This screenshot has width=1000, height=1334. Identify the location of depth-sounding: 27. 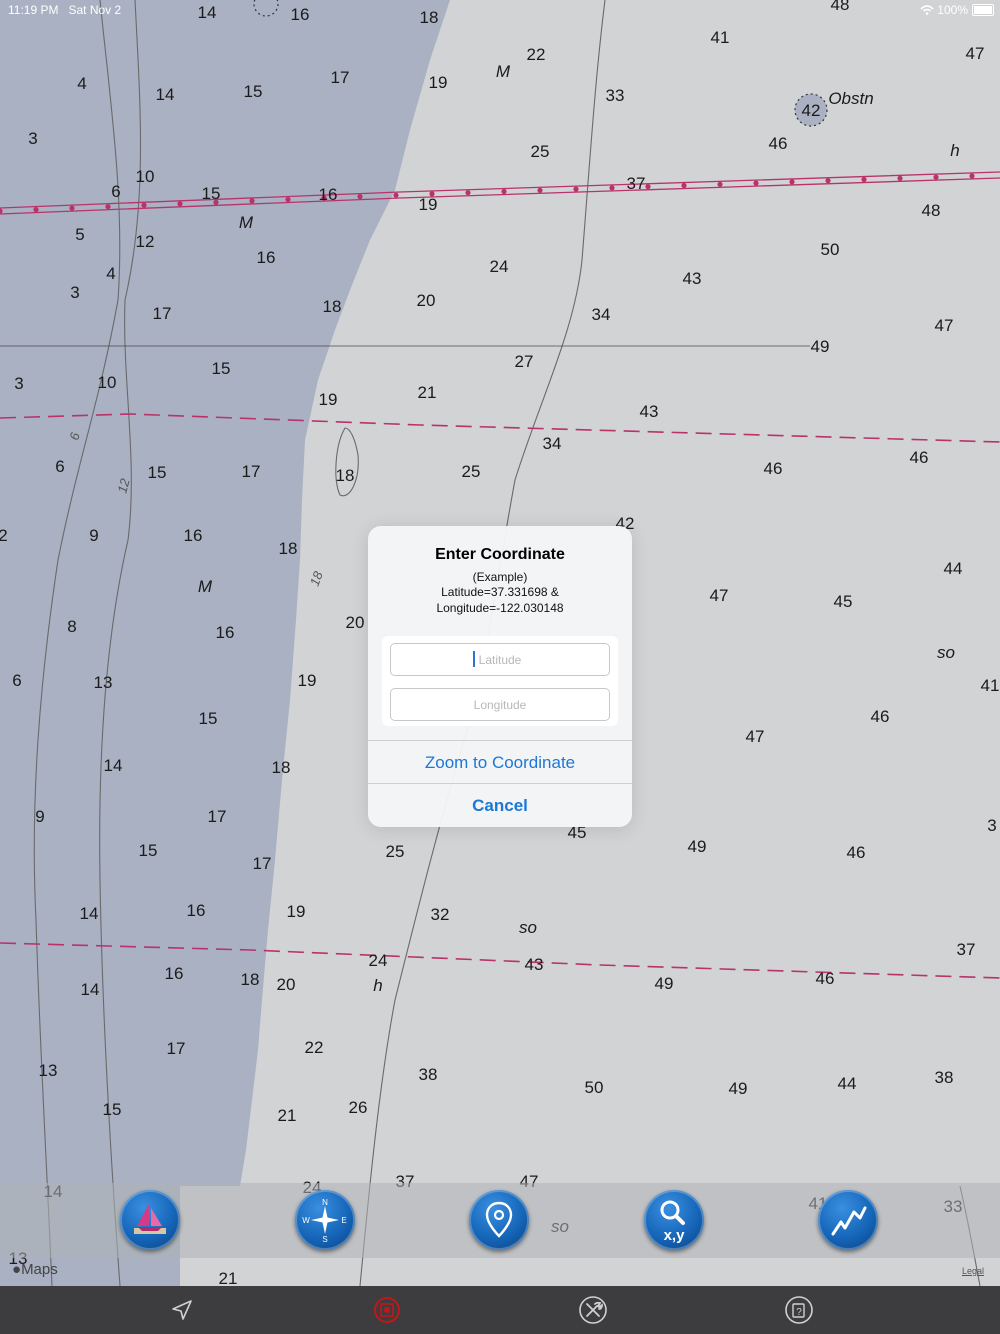
(524, 361).